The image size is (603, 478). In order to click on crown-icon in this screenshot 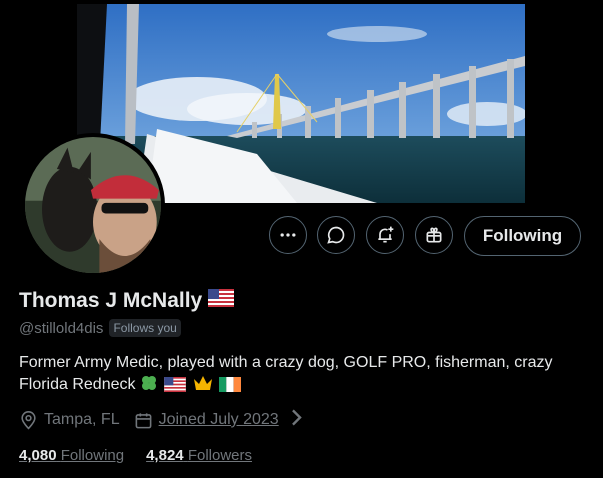, I will do `click(203, 386)`.